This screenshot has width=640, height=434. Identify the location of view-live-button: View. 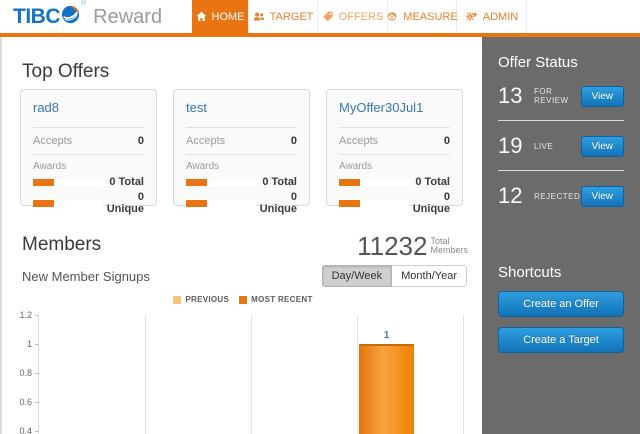
(602, 146).